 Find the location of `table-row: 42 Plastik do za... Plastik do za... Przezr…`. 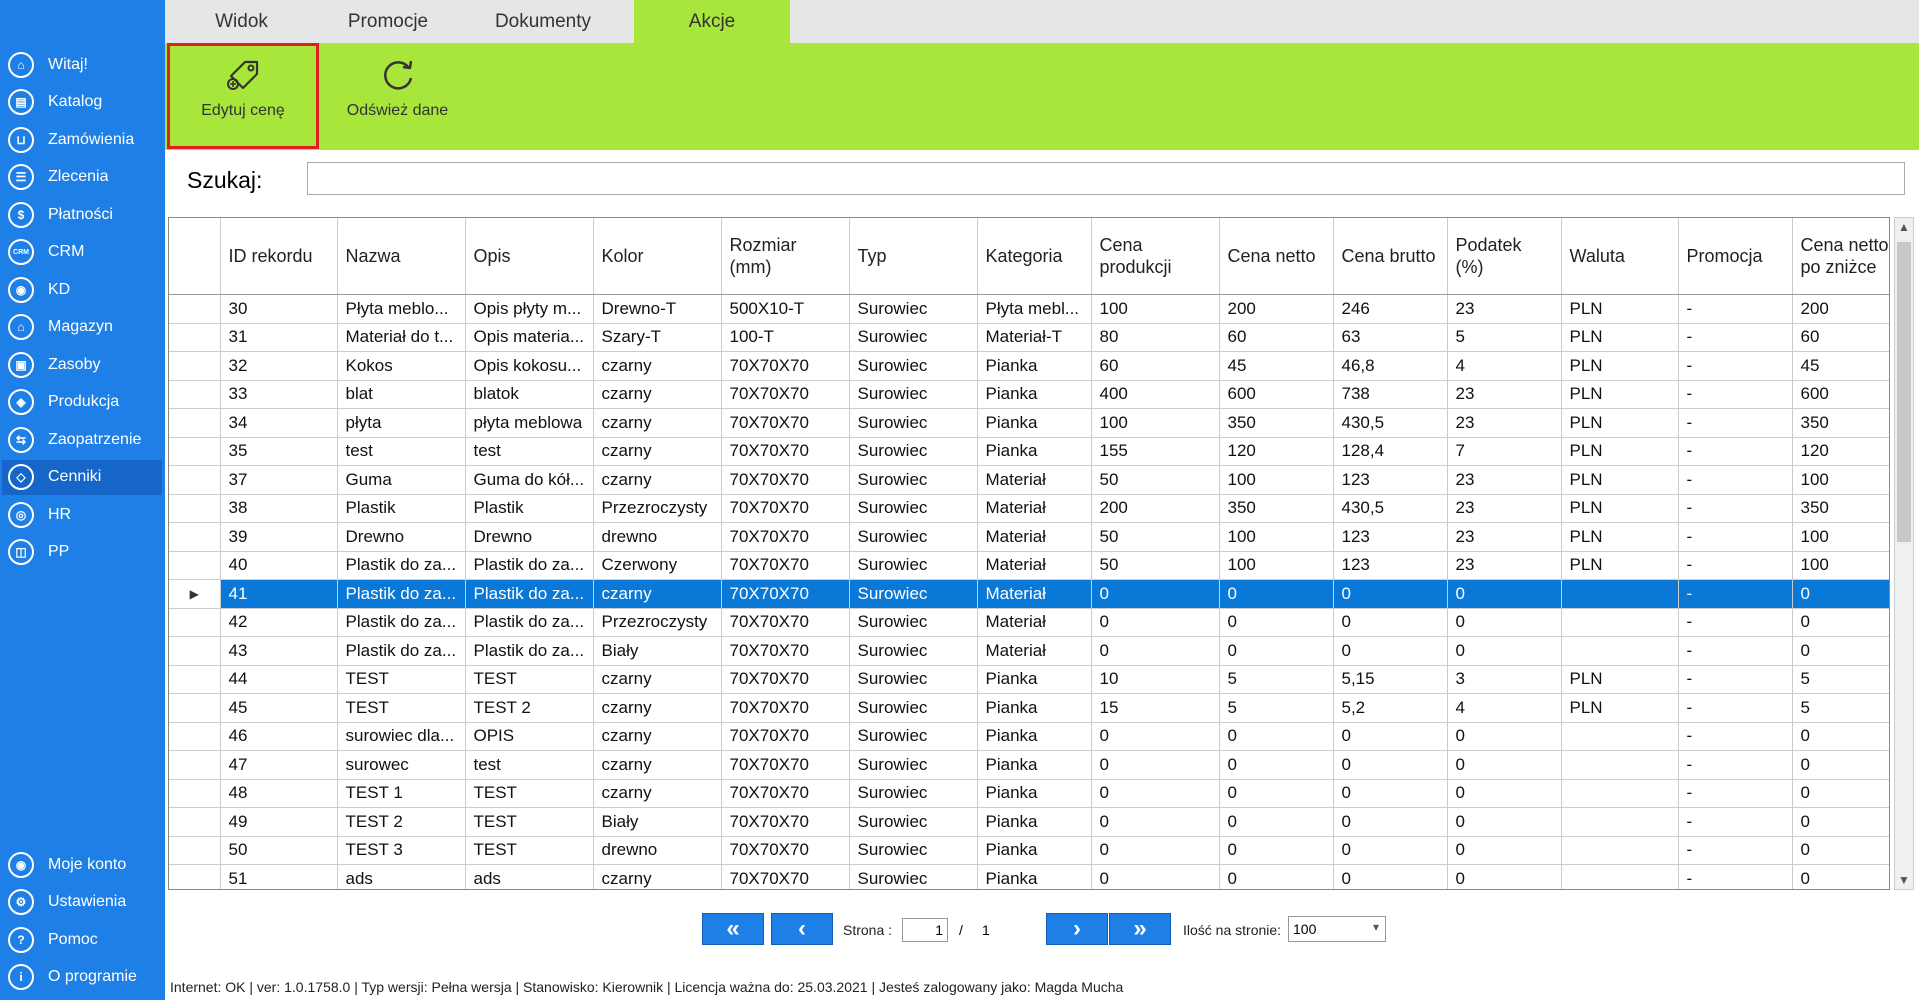

table-row: 42 Plastik do za... Plastik do za... Przezr… is located at coordinates (1029, 622).